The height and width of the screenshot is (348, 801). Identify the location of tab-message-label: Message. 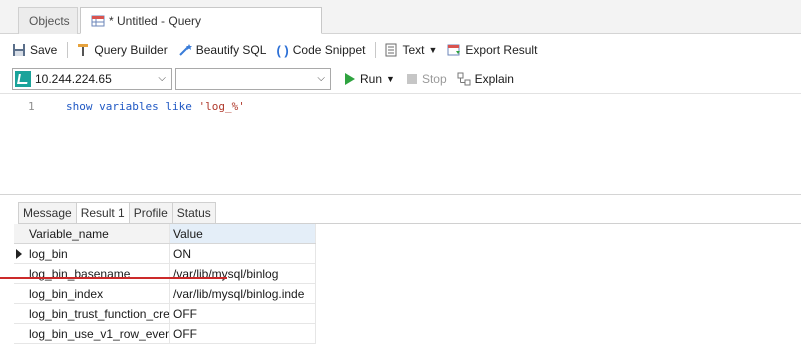
(47, 213).